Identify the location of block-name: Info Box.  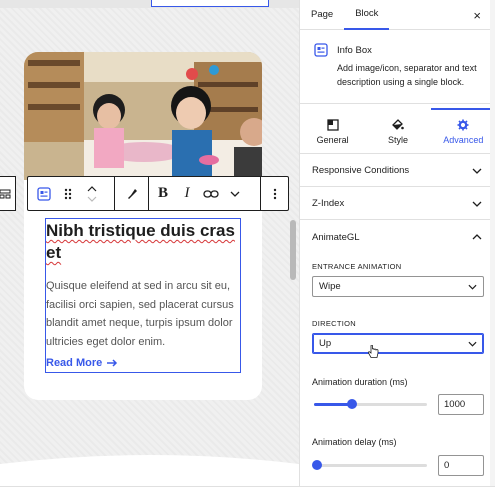
(354, 50).